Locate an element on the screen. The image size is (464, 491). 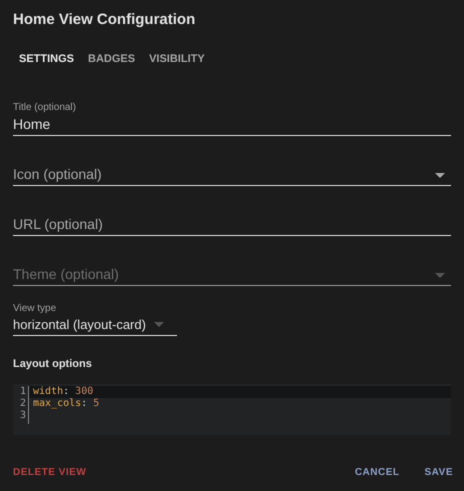
line-number: 2 is located at coordinates (23, 404).